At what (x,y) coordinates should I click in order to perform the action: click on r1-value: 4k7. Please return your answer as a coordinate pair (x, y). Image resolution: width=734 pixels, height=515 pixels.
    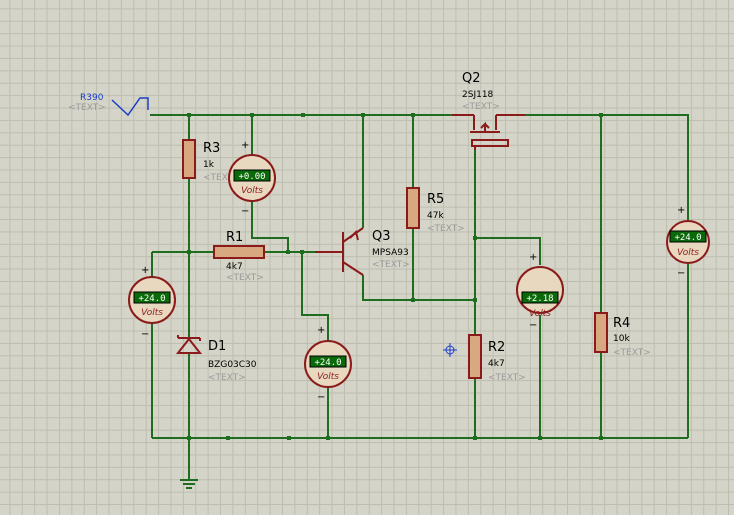
    Looking at the image, I should click on (234, 267).